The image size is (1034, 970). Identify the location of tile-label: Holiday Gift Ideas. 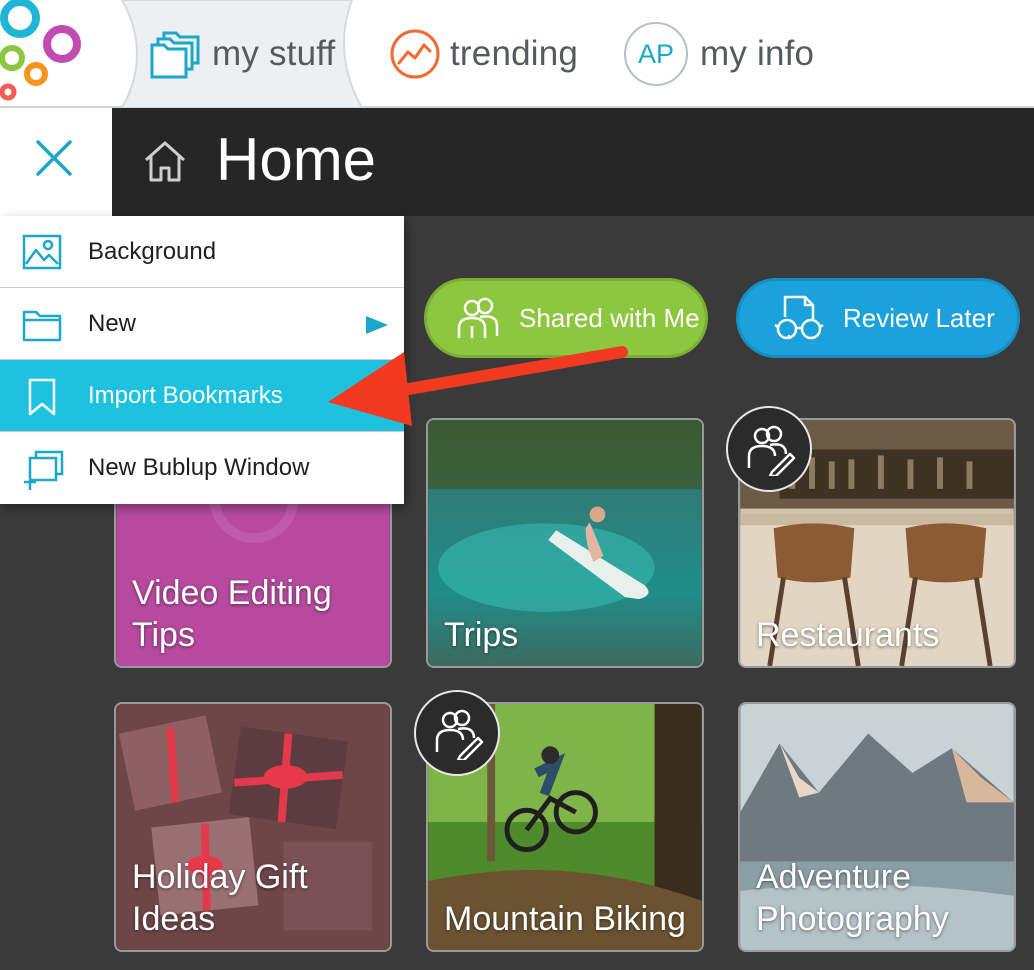
(220, 898).